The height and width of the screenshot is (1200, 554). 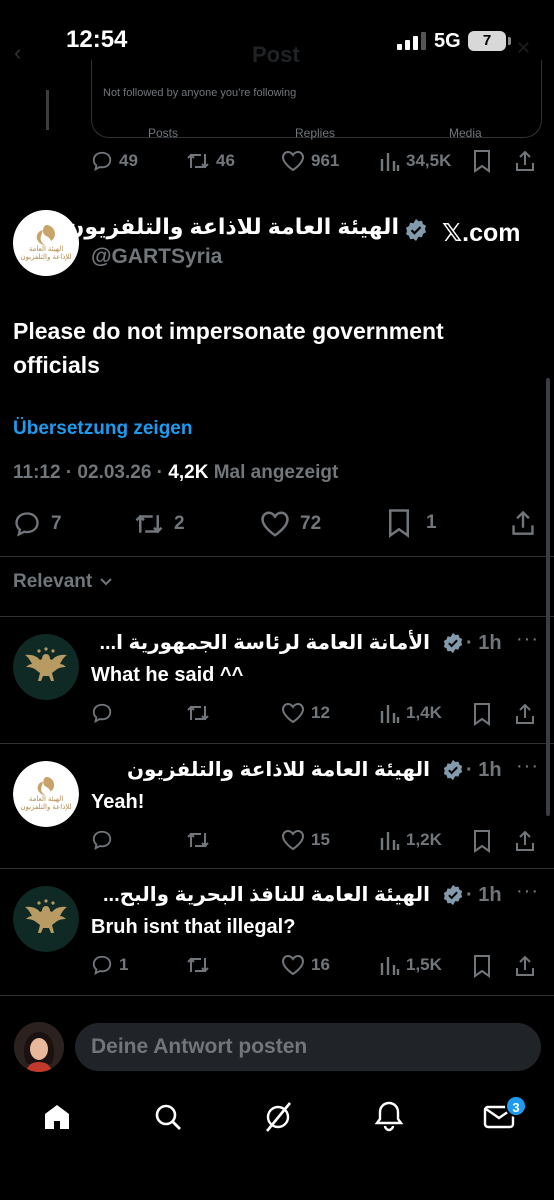 What do you see at coordinates (278, 1117) in the screenshot?
I see `grok-icon` at bounding box center [278, 1117].